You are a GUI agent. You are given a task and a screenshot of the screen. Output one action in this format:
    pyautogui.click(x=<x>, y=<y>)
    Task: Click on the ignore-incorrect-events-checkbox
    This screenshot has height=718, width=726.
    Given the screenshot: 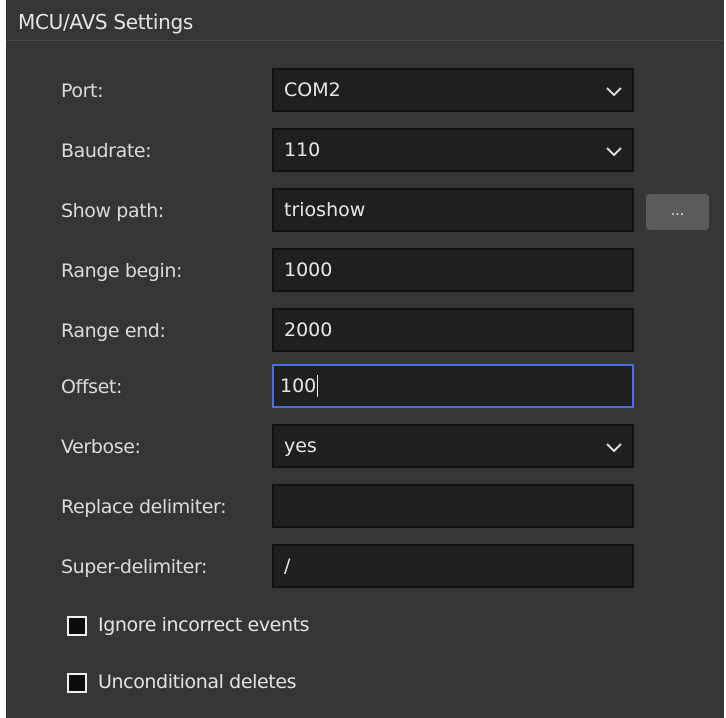 What is the action you would take?
    pyautogui.click(x=77, y=626)
    